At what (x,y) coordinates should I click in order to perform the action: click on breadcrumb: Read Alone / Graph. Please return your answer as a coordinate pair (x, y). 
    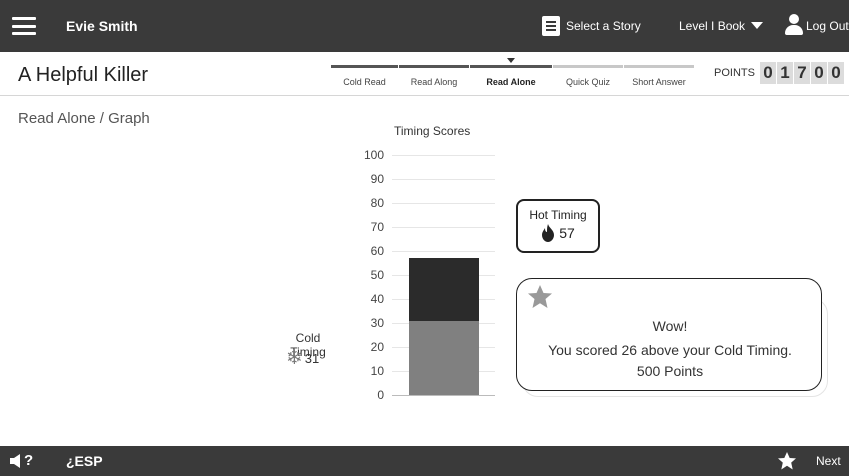
    Looking at the image, I should click on (84, 118).